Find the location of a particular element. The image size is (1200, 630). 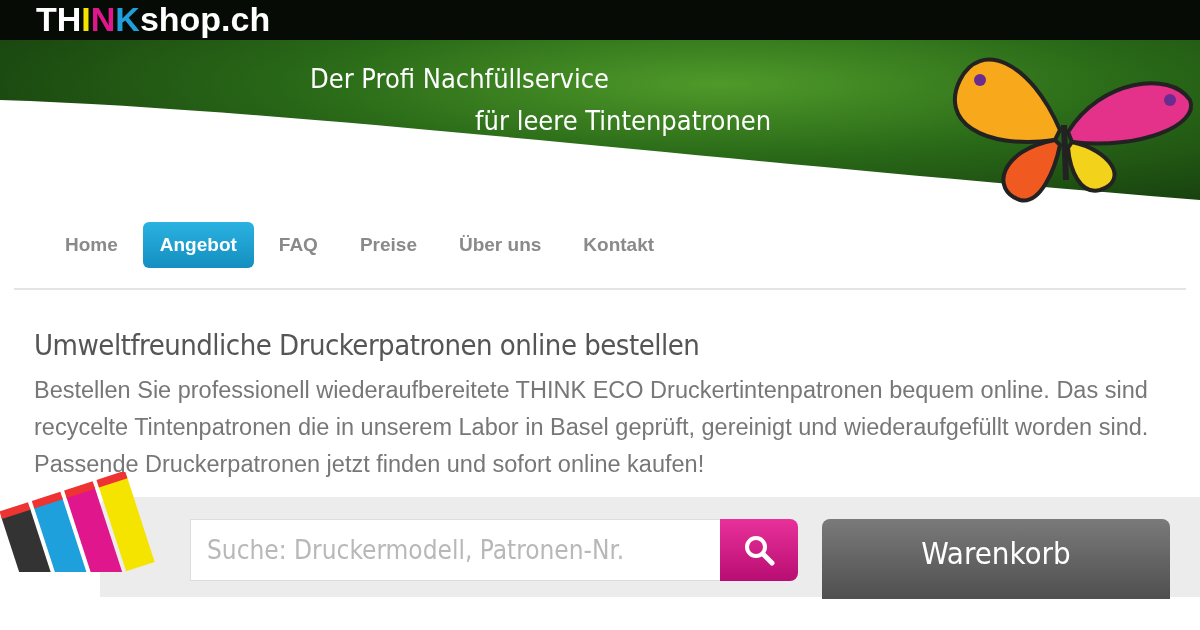

nav-tab: Kontakt is located at coordinates (619, 245).